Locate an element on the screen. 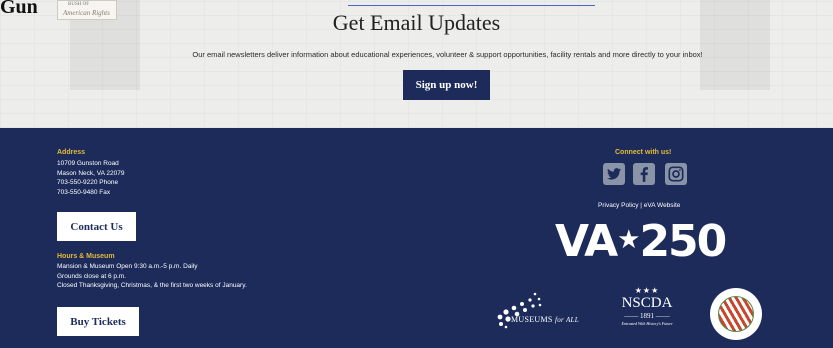 This screenshot has width=833, height=348. hours-line: Grounds close at 6 p.m. is located at coordinates (92, 276).